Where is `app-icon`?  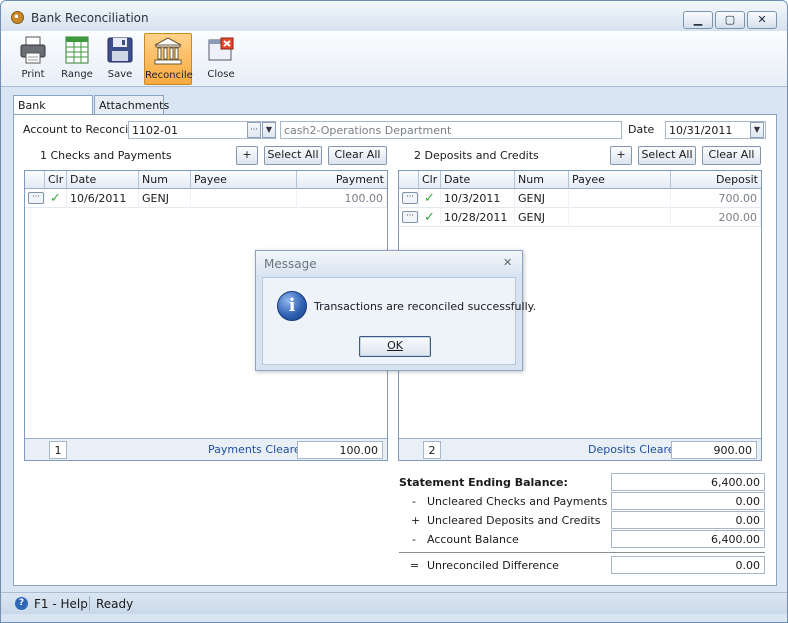
app-icon is located at coordinates (17, 17).